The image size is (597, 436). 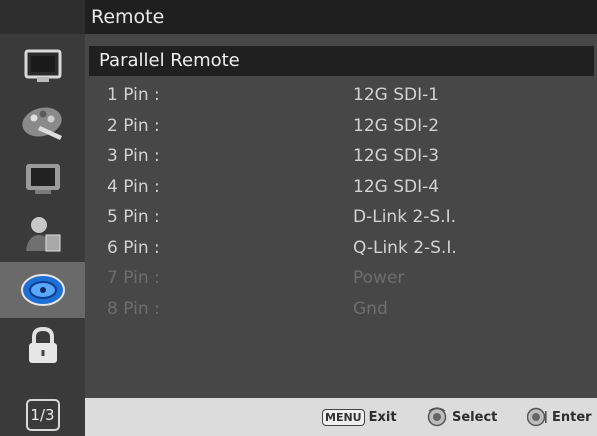 What do you see at coordinates (343, 417) in the screenshot?
I see `menu-key-icon: MENU` at bounding box center [343, 417].